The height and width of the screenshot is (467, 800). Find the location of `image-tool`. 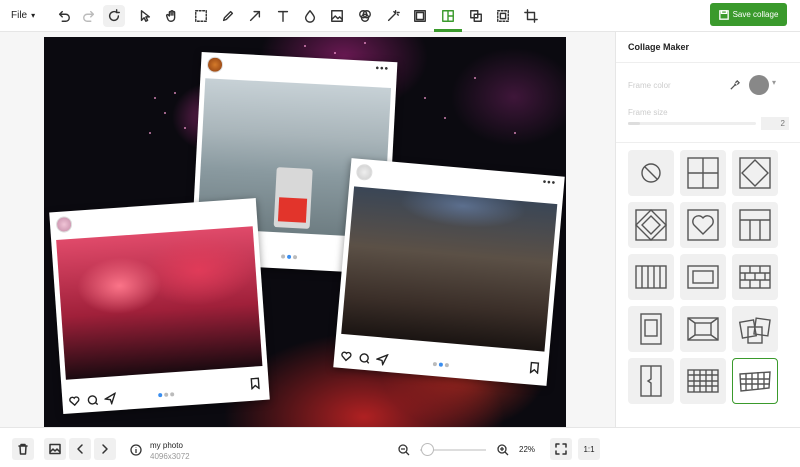

image-tool is located at coordinates (337, 16).